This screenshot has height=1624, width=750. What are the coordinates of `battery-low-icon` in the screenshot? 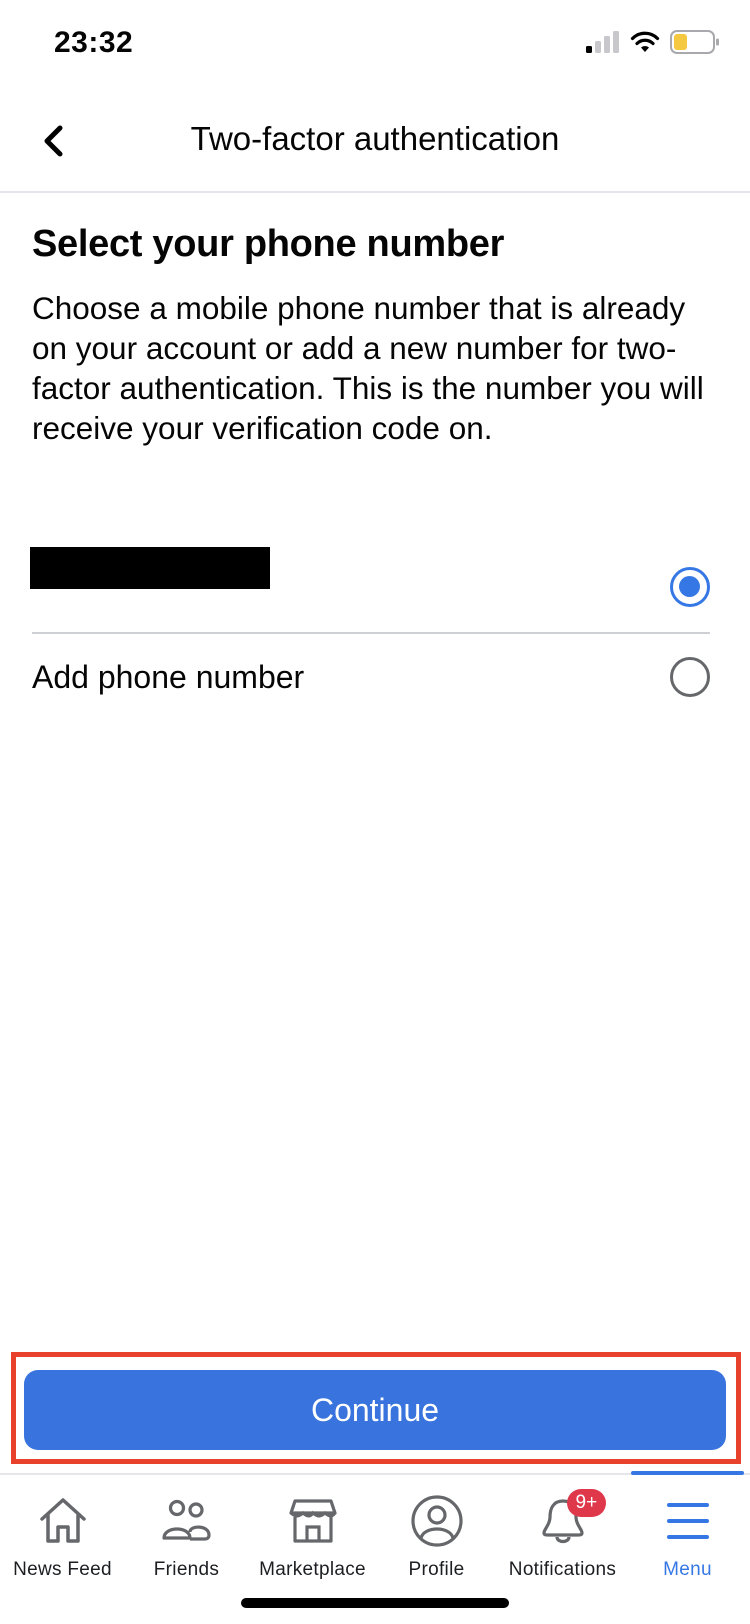 It's located at (694, 42).